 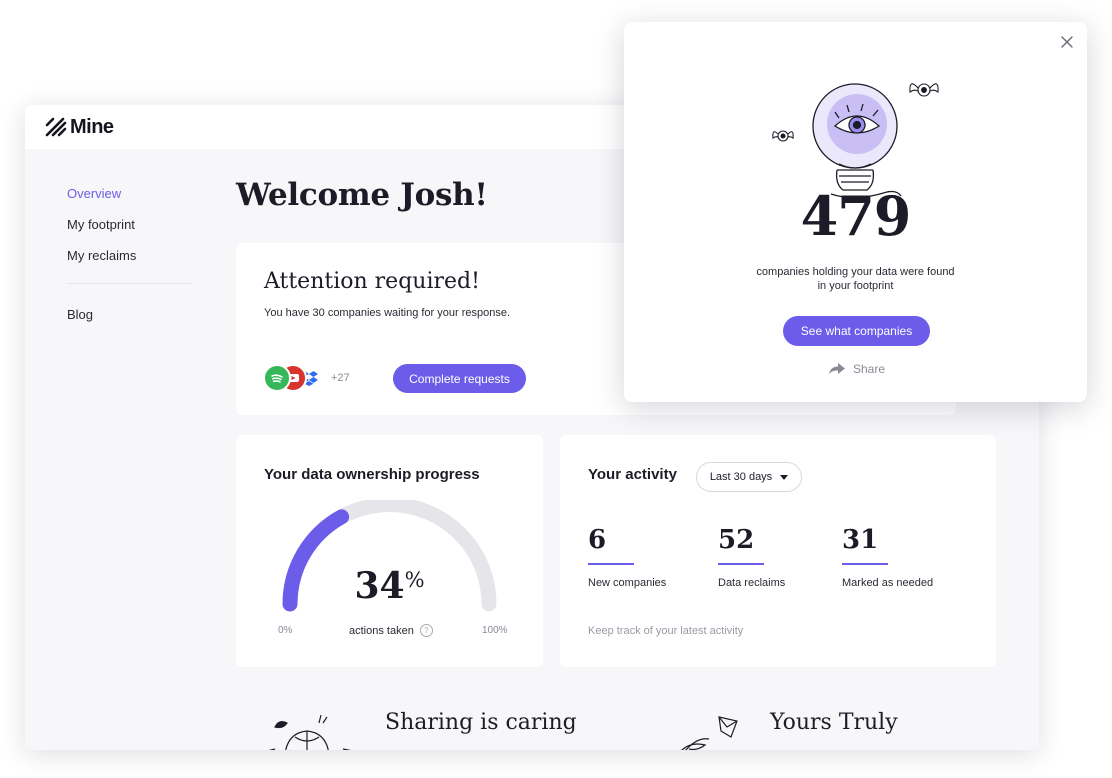 I want to click on company-avatars: +27, so click(x=306, y=378).